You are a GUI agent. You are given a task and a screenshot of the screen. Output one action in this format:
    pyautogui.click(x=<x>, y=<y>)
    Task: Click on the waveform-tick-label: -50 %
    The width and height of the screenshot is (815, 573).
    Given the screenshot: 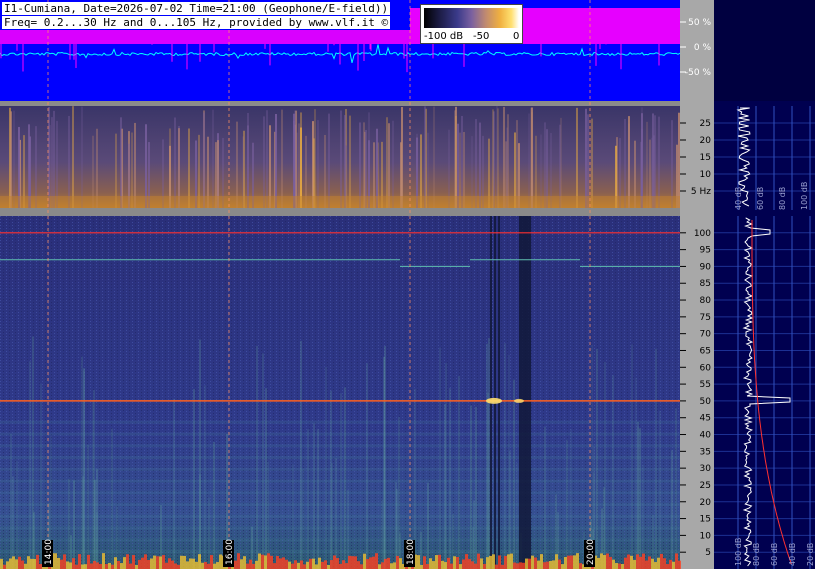 What is the action you would take?
    pyautogui.click(x=698, y=73)
    